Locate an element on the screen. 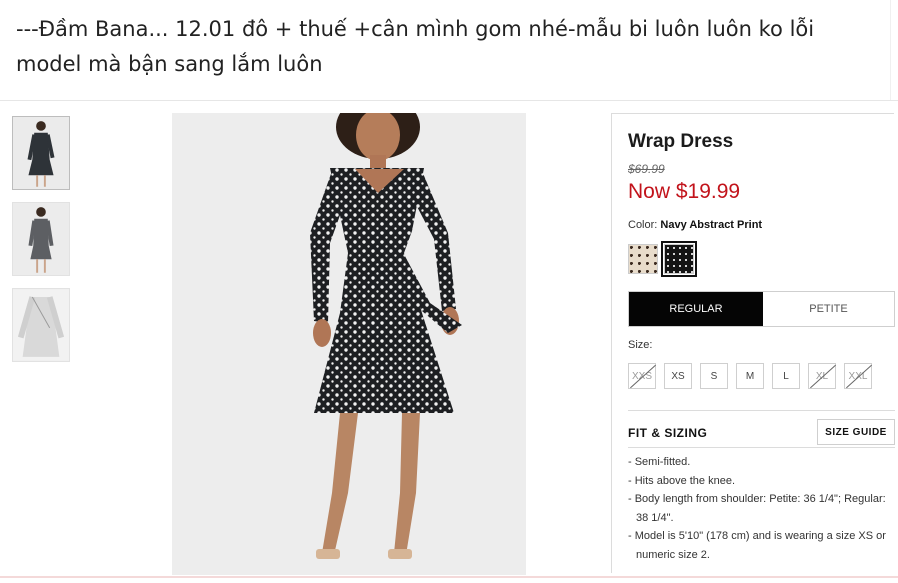 The height and width of the screenshot is (583, 898). dress-front-thumb-image is located at coordinates (41, 153).